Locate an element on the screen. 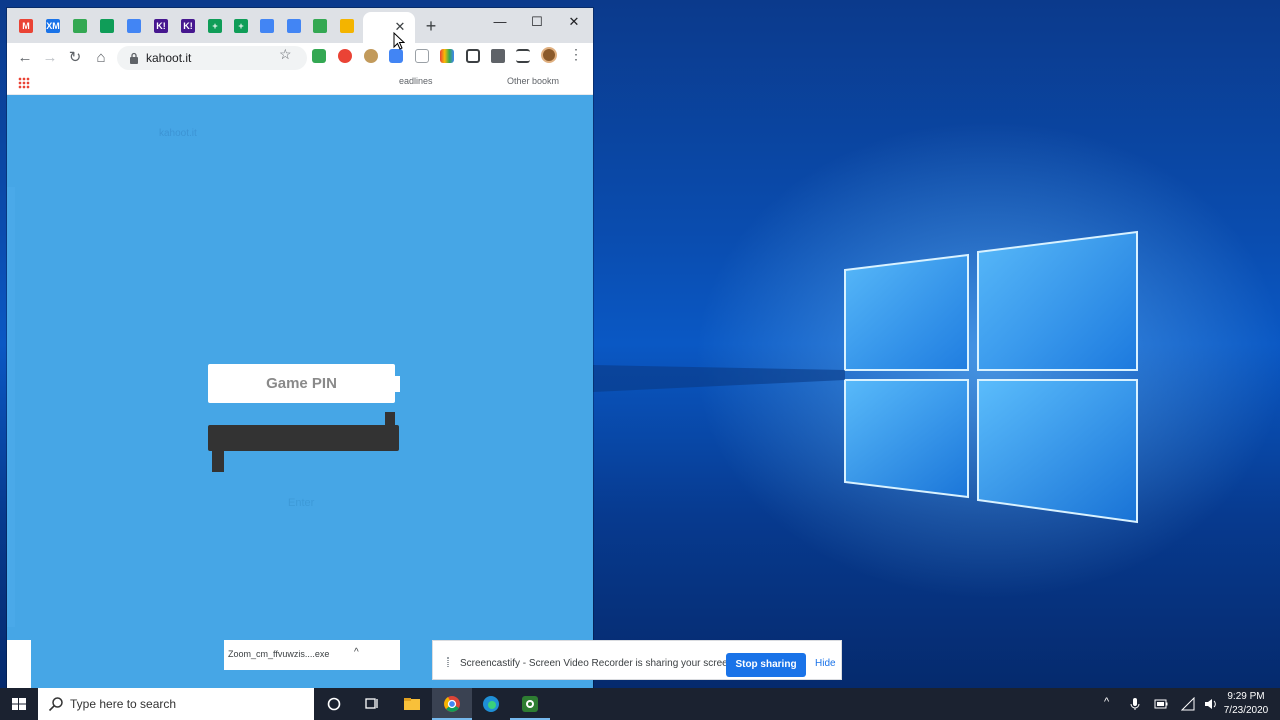 This screenshot has height=720, width=1280. tab-strip: M XM K! K! + + ✕ + — ☐ ✕ is located at coordinates (300, 25).